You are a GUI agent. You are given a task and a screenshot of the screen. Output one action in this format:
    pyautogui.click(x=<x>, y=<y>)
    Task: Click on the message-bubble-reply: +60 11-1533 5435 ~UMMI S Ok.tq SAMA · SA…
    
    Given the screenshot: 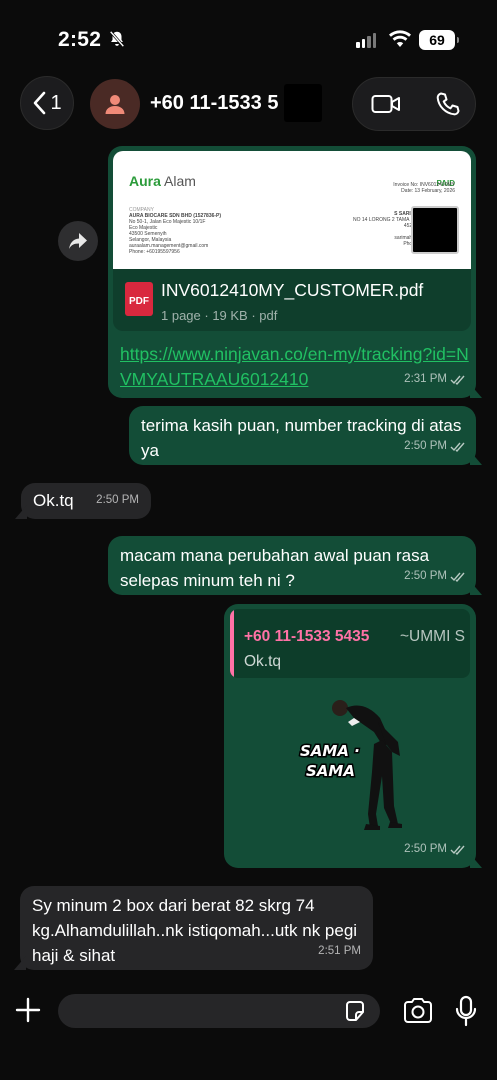 What is the action you would take?
    pyautogui.click(x=350, y=736)
    